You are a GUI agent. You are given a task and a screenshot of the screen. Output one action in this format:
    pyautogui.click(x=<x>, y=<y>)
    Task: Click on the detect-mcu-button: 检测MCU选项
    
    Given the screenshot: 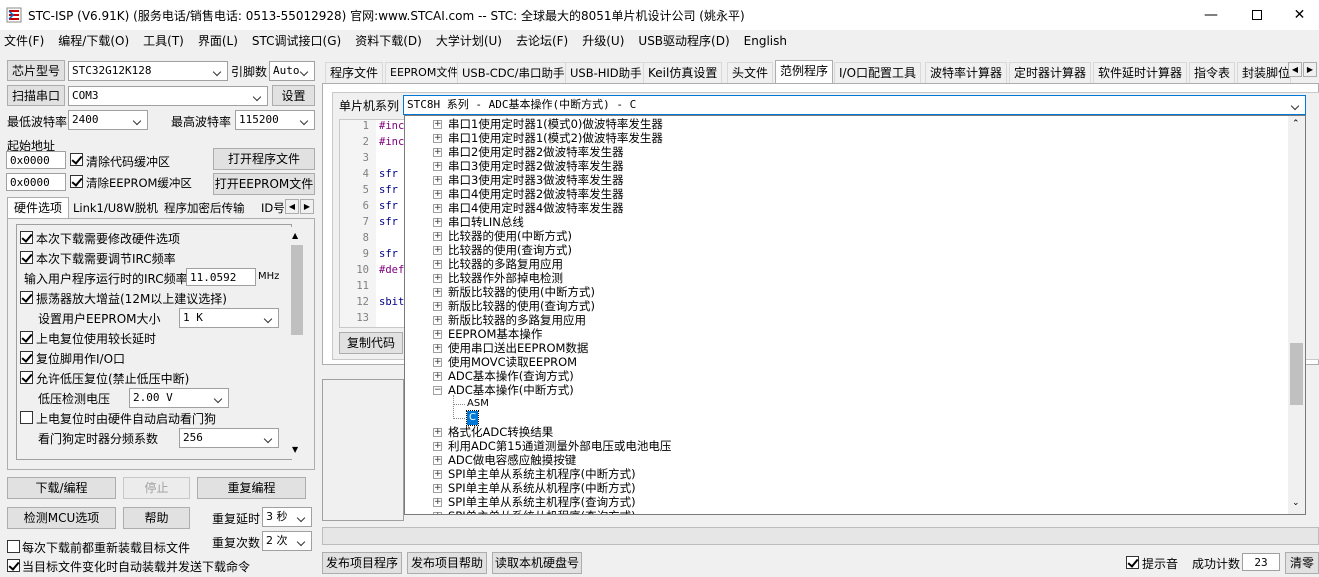 What is the action you would take?
    pyautogui.click(x=61, y=518)
    